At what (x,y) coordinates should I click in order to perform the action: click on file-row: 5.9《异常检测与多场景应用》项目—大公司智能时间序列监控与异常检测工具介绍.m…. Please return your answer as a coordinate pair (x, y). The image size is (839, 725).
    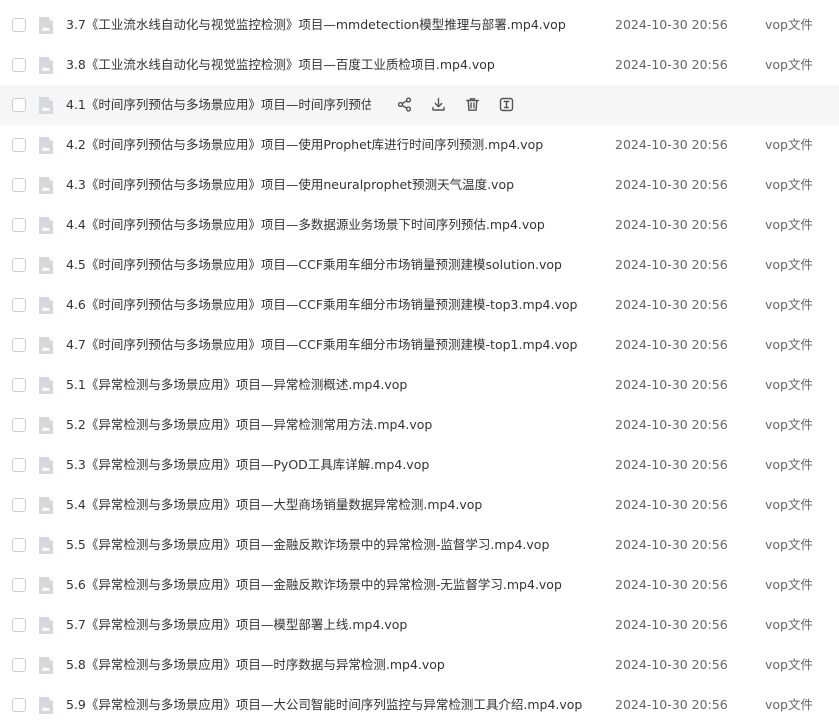
    Looking at the image, I should click on (419, 705).